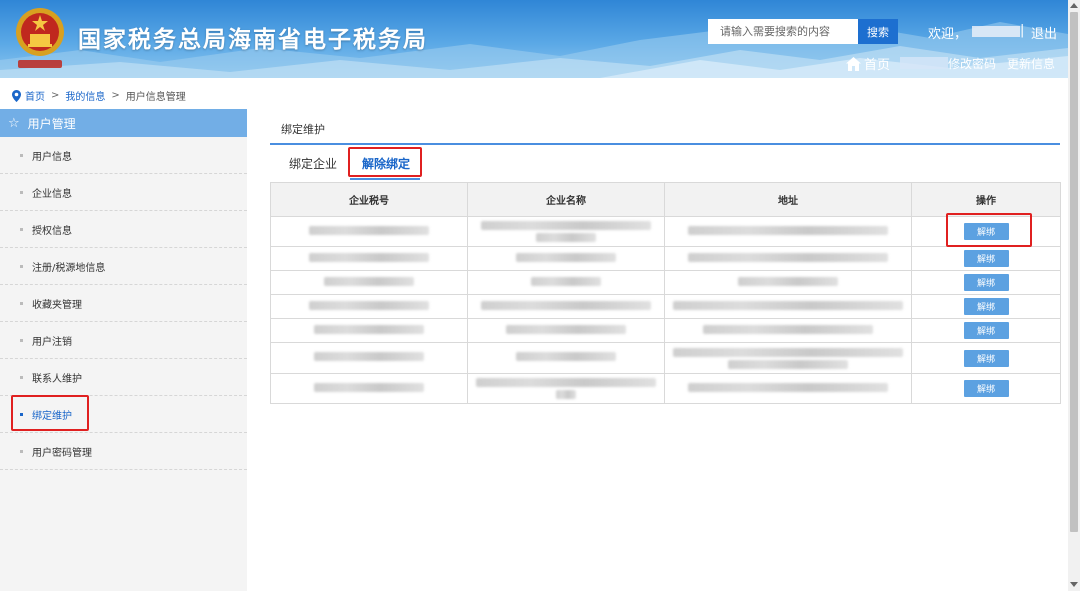 The width and height of the screenshot is (1080, 591). I want to click on page-scrollbar, so click(1074, 295).